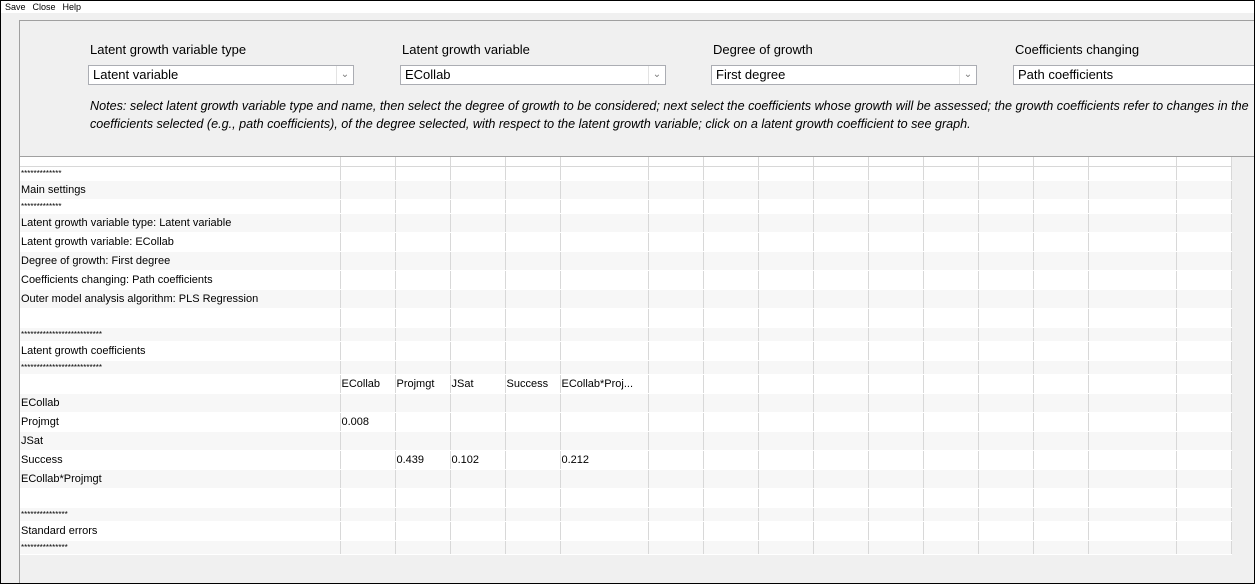 Image resolution: width=1255 pixels, height=584 pixels. I want to click on coefficients-label: Coefficients changing, so click(1077, 49).